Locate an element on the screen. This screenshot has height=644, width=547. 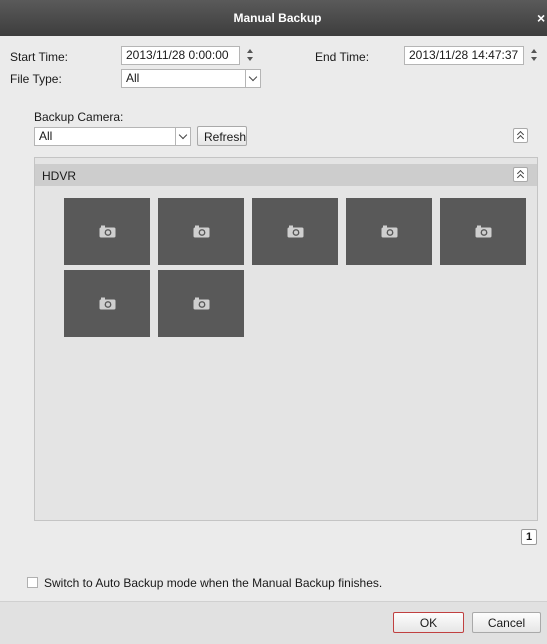
start-time-label: Start Time: is located at coordinates (39, 57).